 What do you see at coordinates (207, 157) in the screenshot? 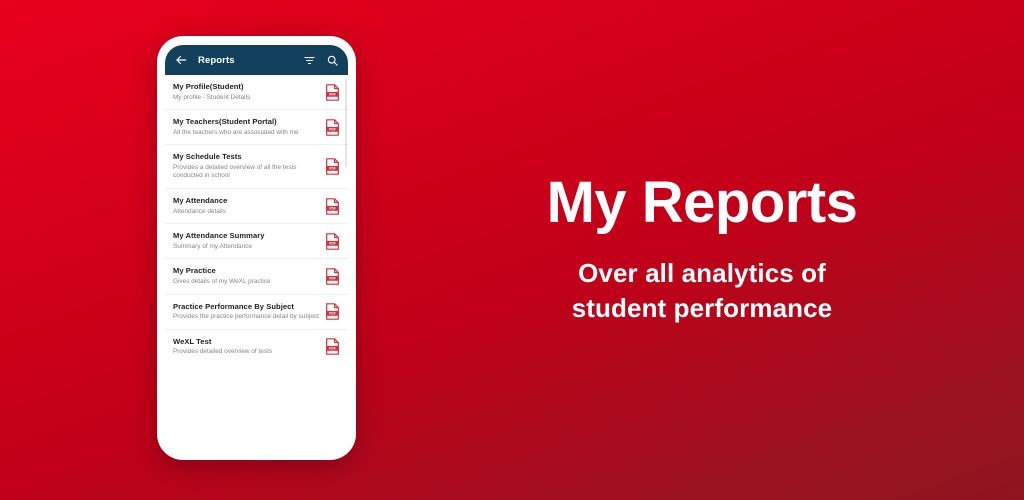
I see `list-item-title: My Schedule Tests` at bounding box center [207, 157].